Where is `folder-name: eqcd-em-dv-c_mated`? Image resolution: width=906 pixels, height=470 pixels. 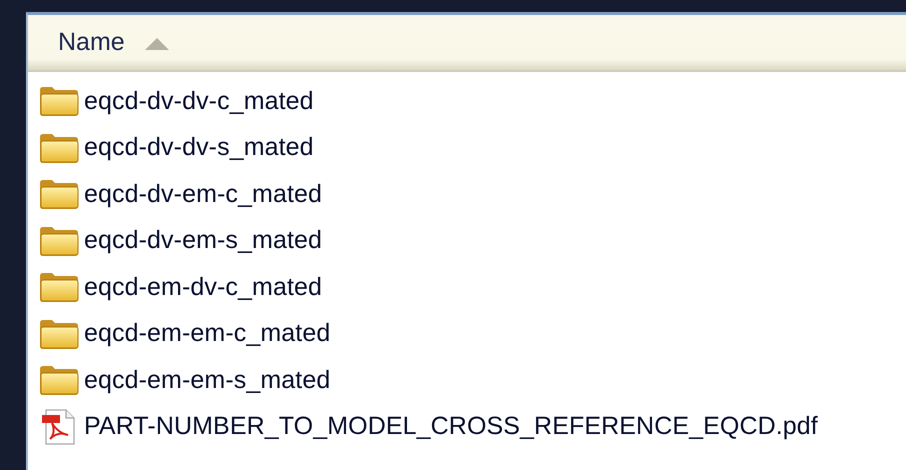
folder-name: eqcd-em-dv-c_mated is located at coordinates (203, 287).